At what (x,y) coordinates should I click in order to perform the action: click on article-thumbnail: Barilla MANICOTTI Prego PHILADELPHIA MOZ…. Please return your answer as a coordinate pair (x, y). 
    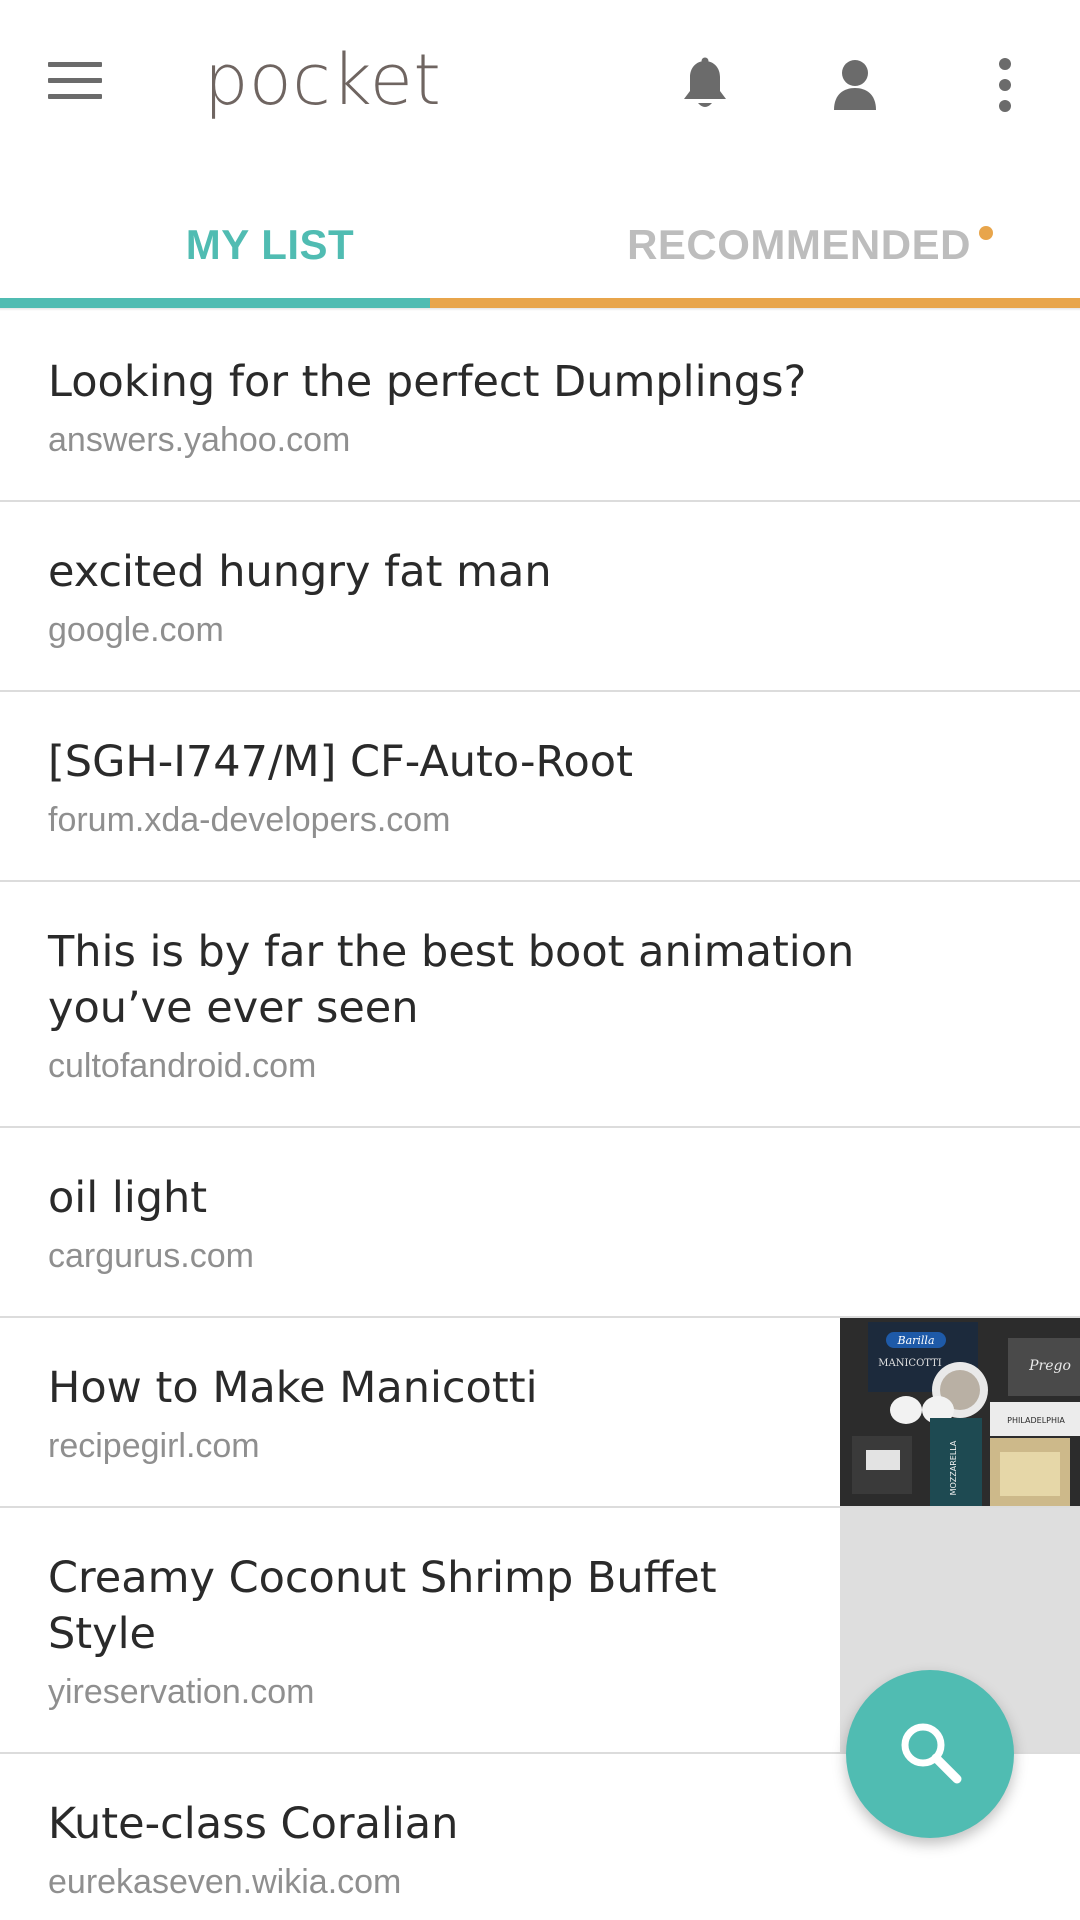
    Looking at the image, I should click on (960, 1412).